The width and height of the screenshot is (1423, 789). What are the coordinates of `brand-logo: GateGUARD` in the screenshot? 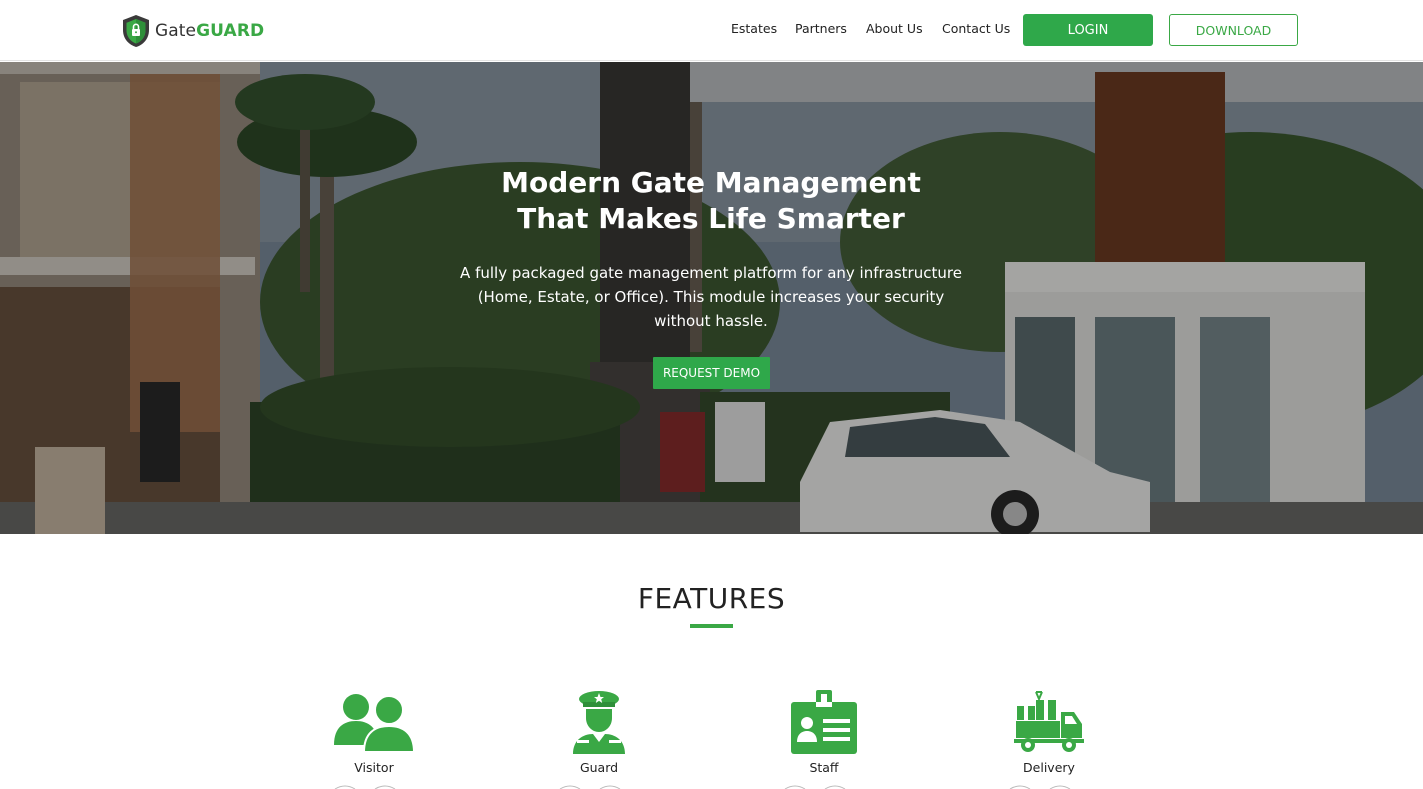 It's located at (192, 31).